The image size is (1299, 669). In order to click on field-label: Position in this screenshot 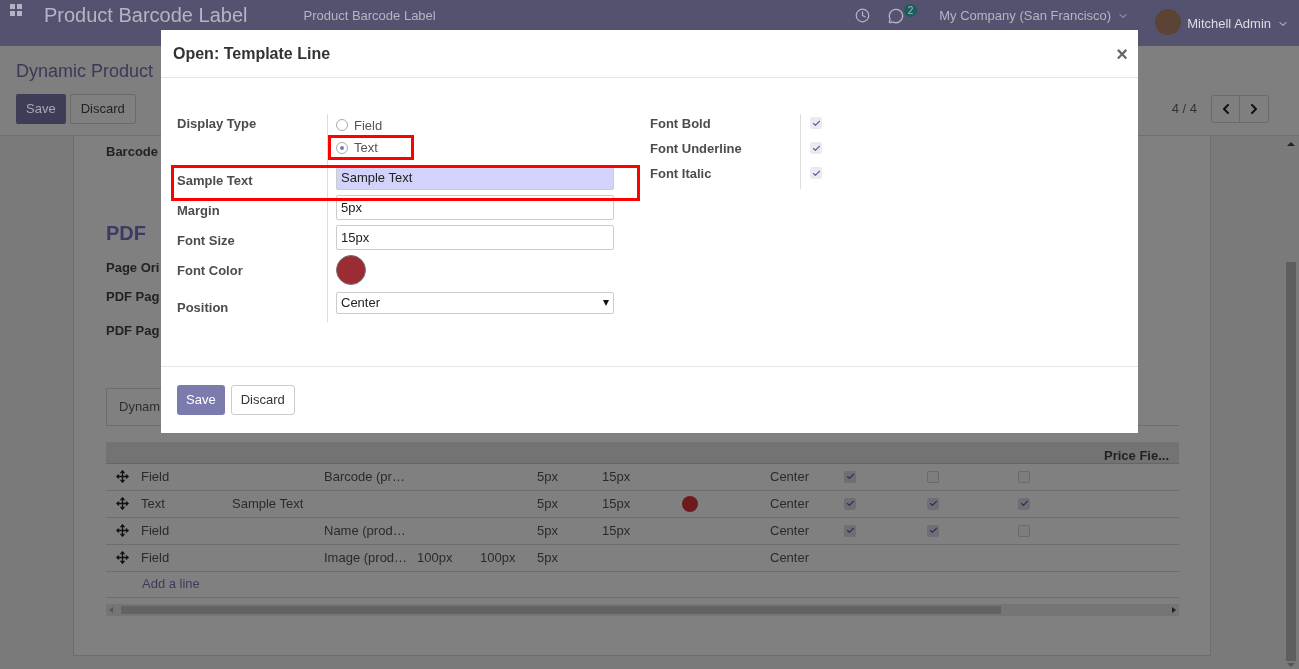, I will do `click(203, 308)`.